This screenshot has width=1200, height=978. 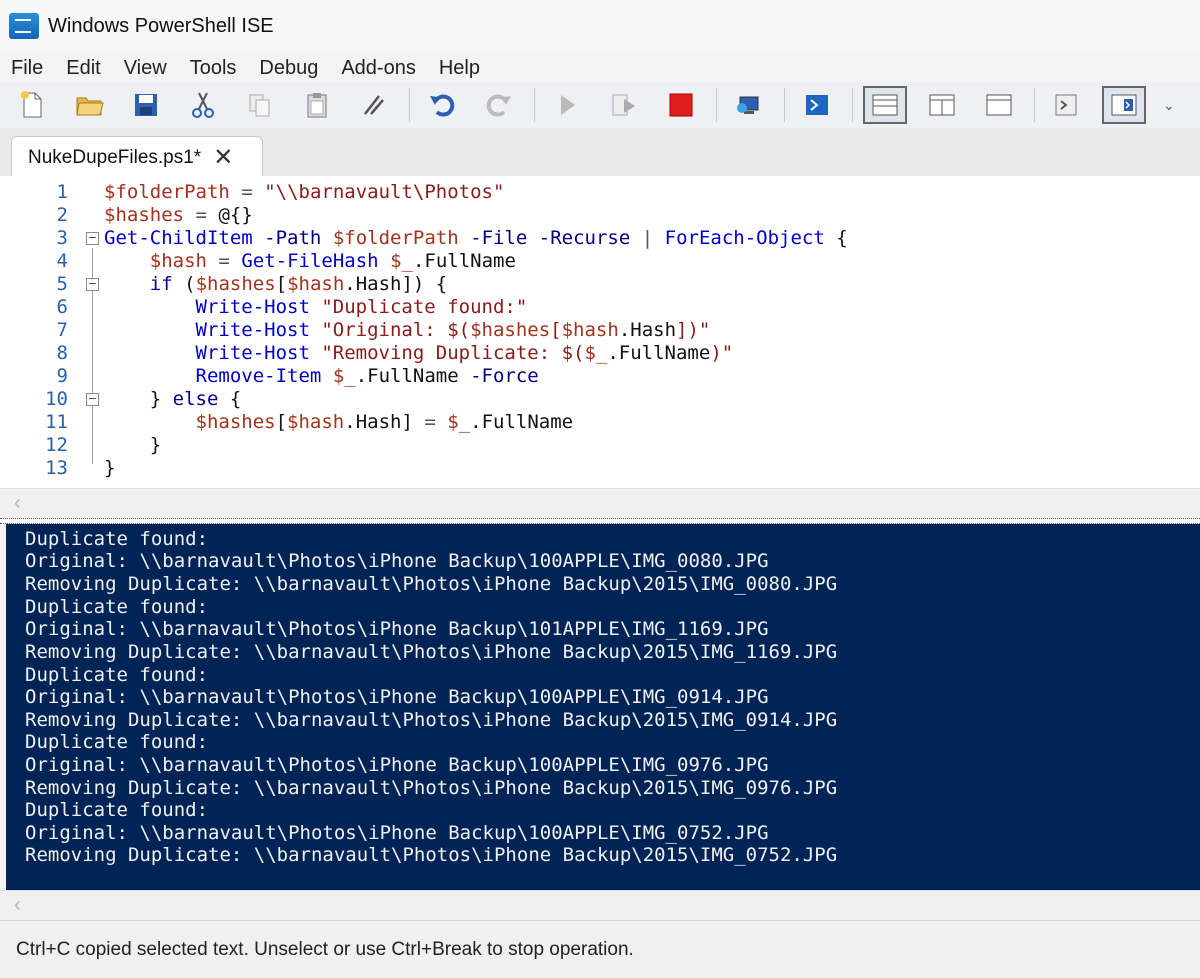 I want to click on editor-horizontal-scrollbar: ‹, so click(x=600, y=503).